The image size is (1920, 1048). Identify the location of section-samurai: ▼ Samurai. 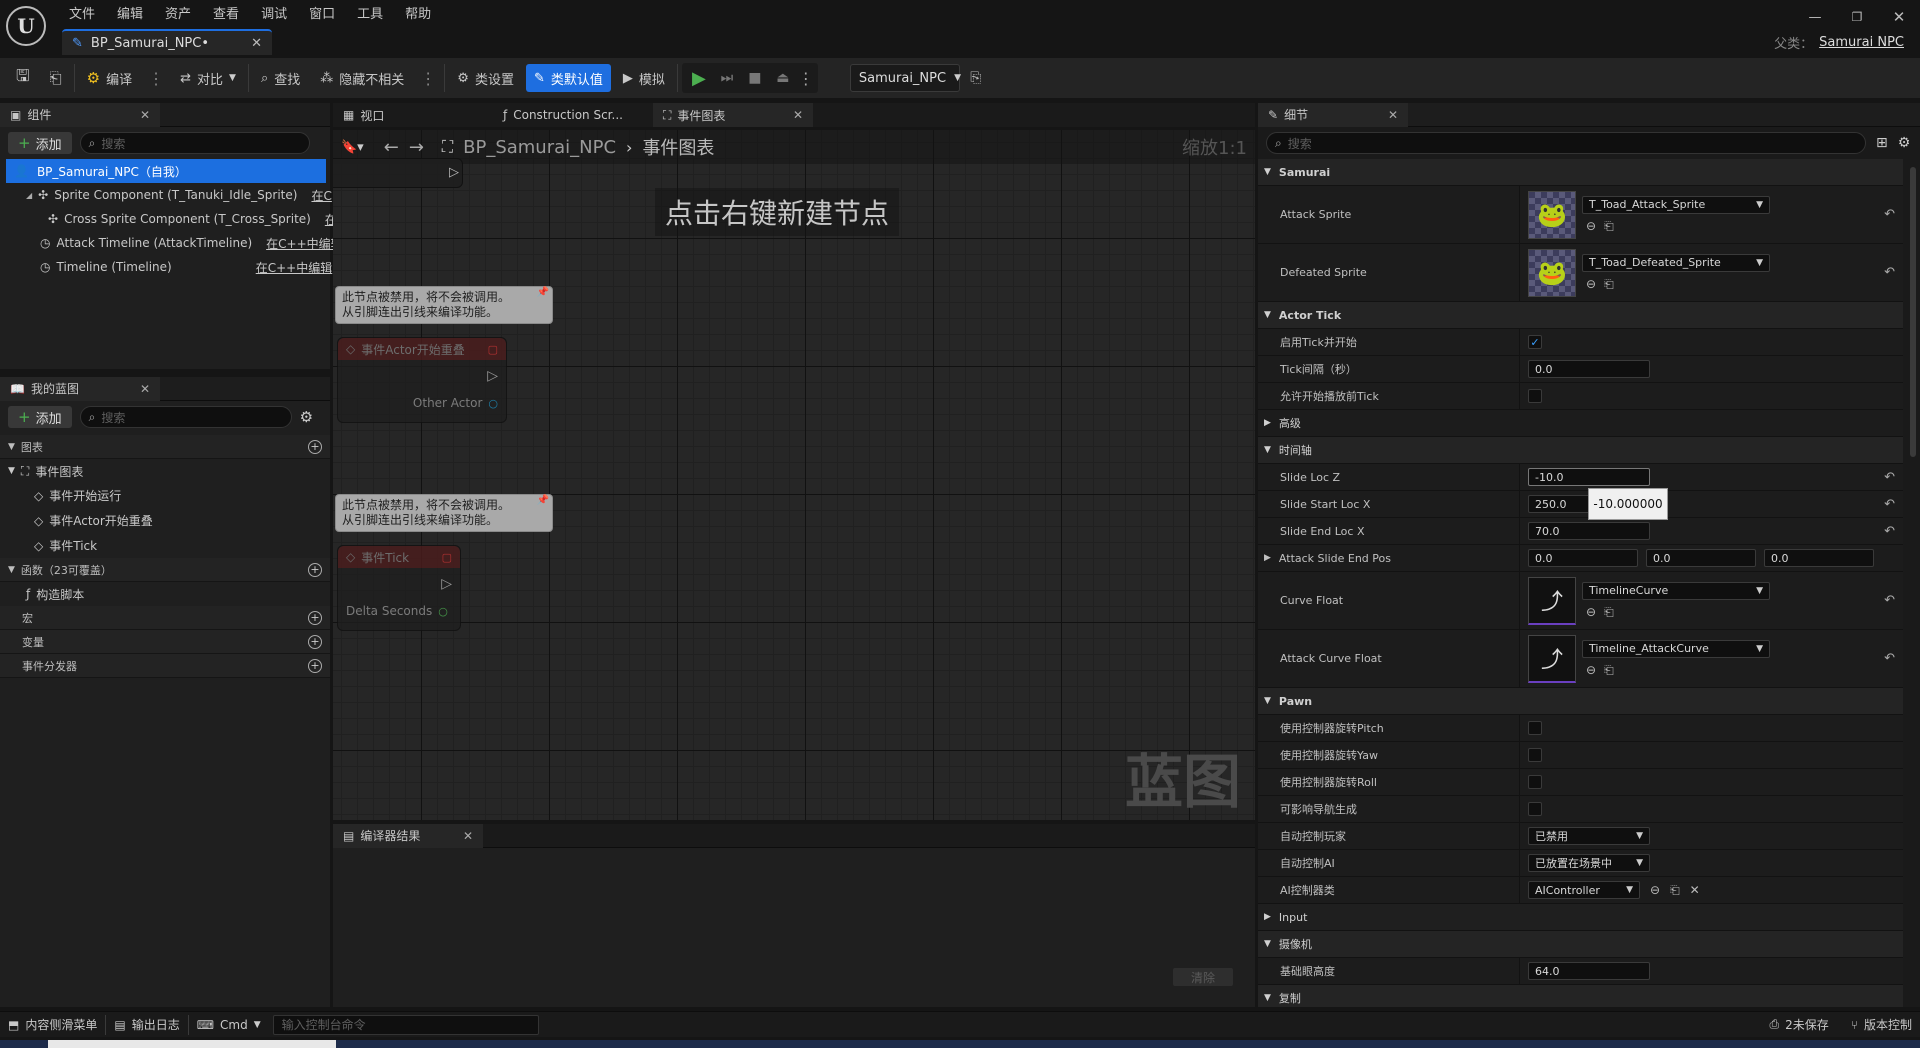
(1580, 172).